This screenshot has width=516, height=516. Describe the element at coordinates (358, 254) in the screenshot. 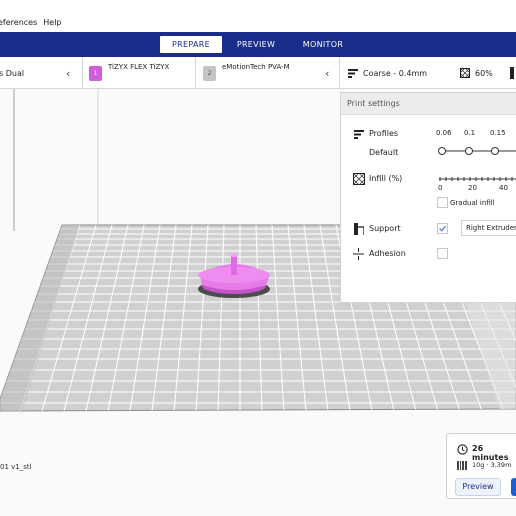

I see `adhesion-icon` at that location.